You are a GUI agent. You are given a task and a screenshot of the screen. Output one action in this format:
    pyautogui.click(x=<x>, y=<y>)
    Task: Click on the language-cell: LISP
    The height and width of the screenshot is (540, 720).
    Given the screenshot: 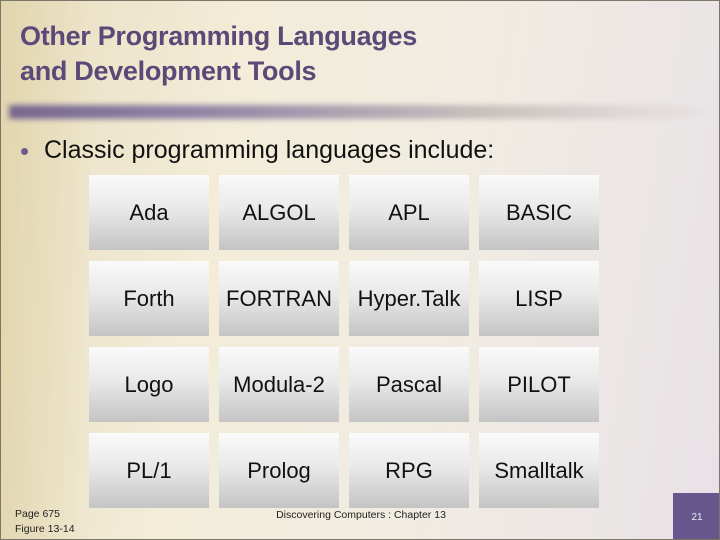 What is the action you would take?
    pyautogui.click(x=539, y=298)
    